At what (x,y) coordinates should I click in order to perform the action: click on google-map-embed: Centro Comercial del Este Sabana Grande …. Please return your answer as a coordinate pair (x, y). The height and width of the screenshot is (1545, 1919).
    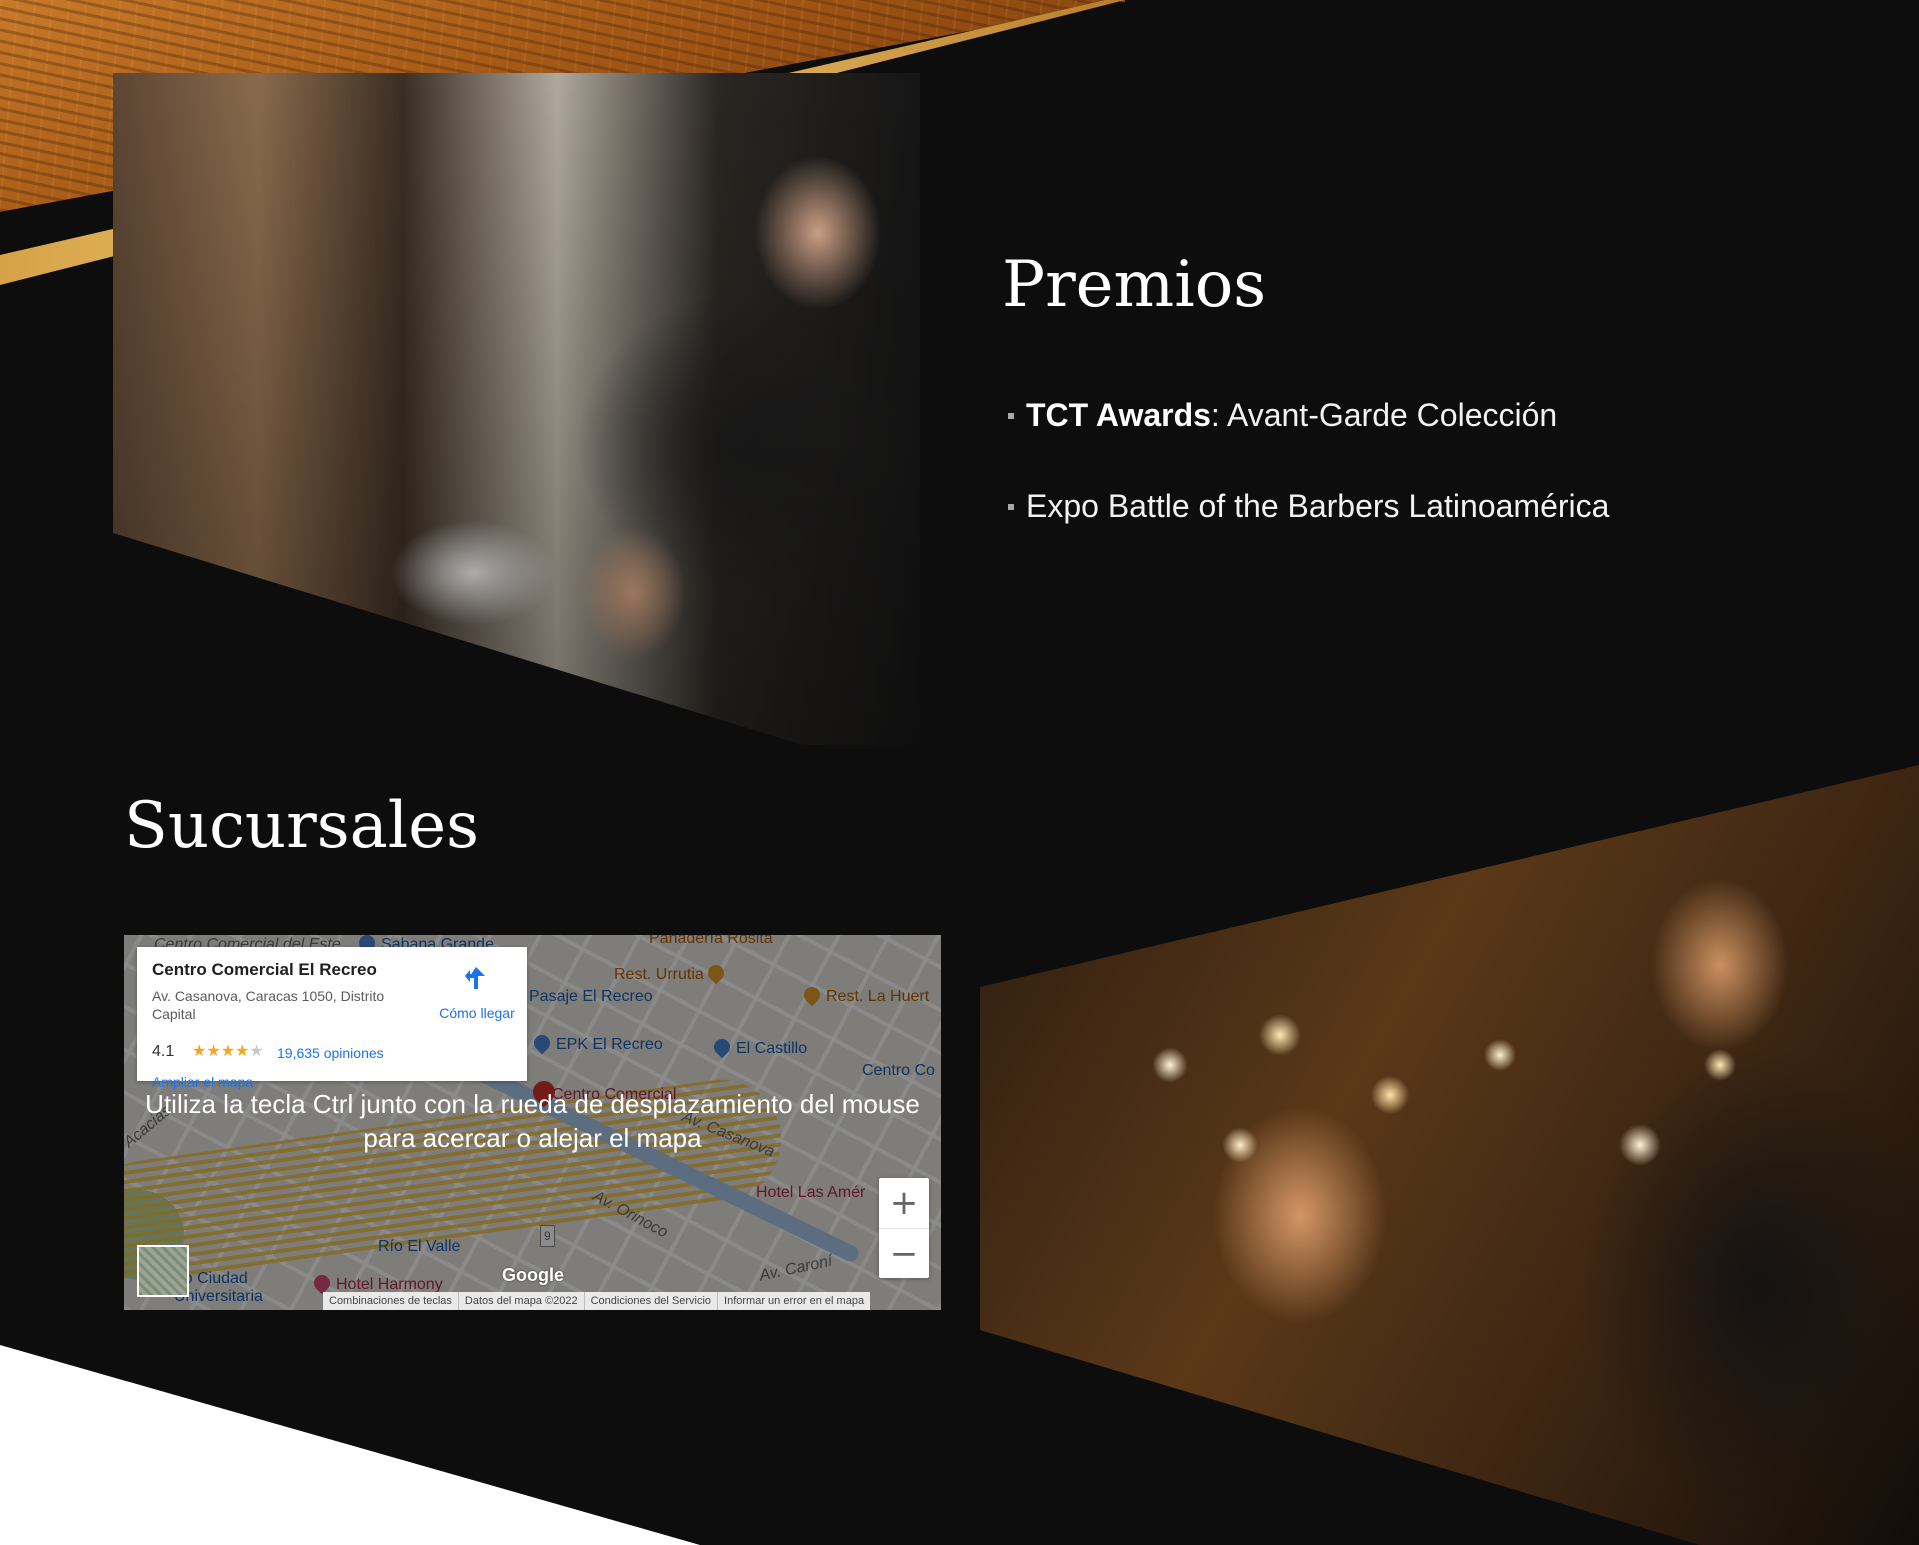
    Looking at the image, I should click on (532, 1122).